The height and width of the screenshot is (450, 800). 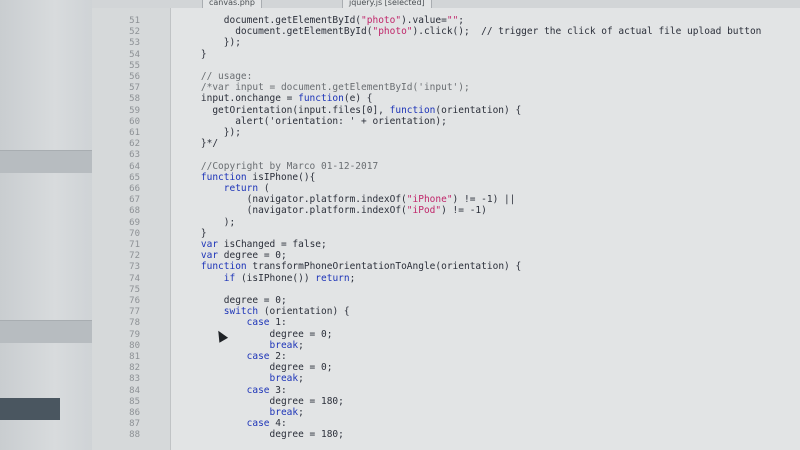 I want to click on code-text: degree = 180;, so click(x=261, y=435).